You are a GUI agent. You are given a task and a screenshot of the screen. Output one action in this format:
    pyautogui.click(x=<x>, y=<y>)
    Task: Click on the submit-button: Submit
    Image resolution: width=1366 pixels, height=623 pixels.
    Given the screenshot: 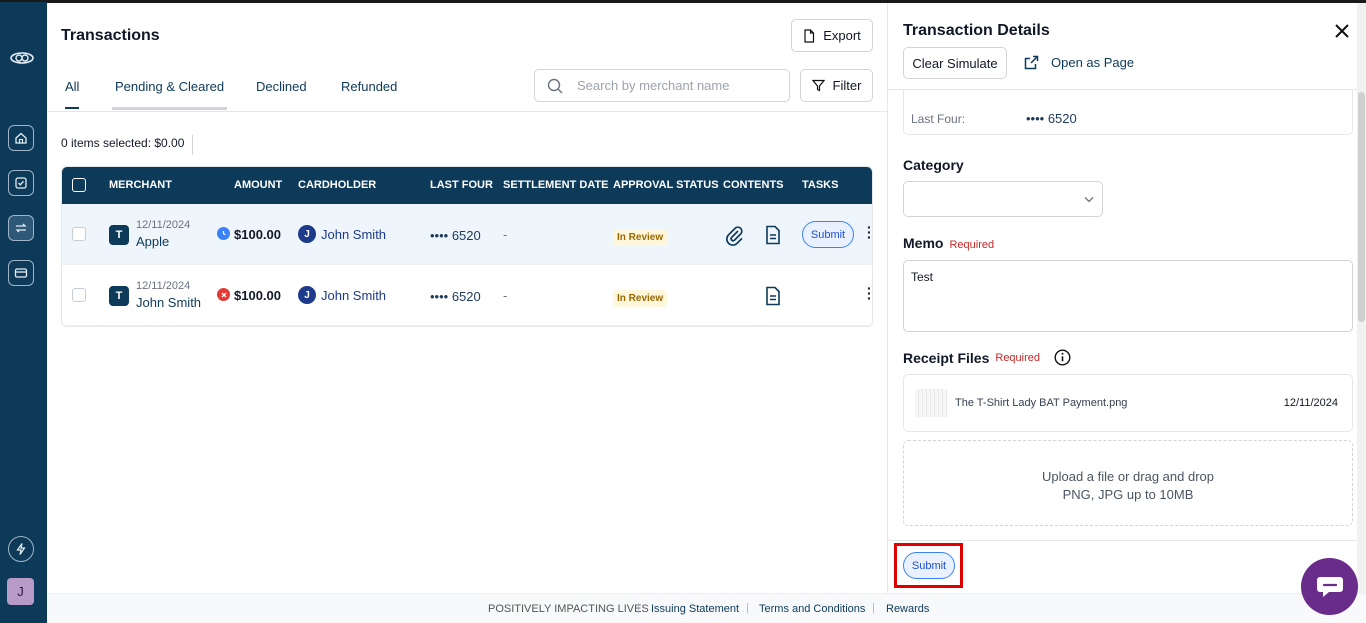 What is the action you would take?
    pyautogui.click(x=929, y=565)
    